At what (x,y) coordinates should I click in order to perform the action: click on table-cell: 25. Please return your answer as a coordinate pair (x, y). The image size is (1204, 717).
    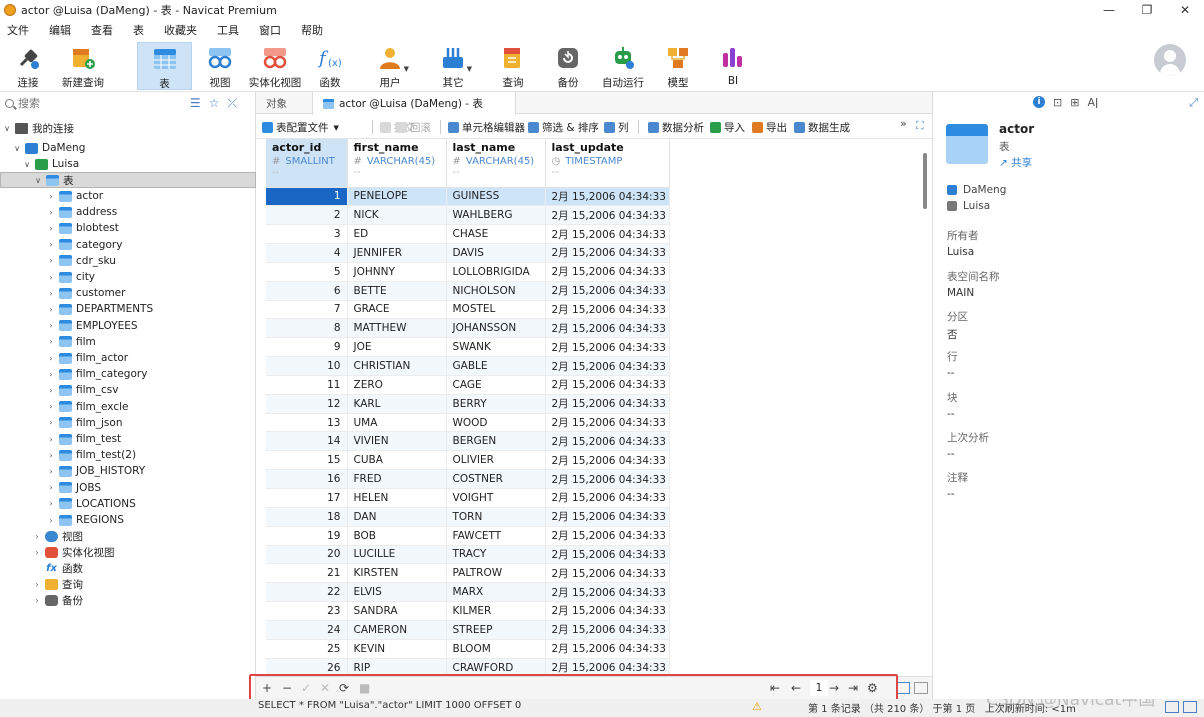
    Looking at the image, I should click on (307, 649).